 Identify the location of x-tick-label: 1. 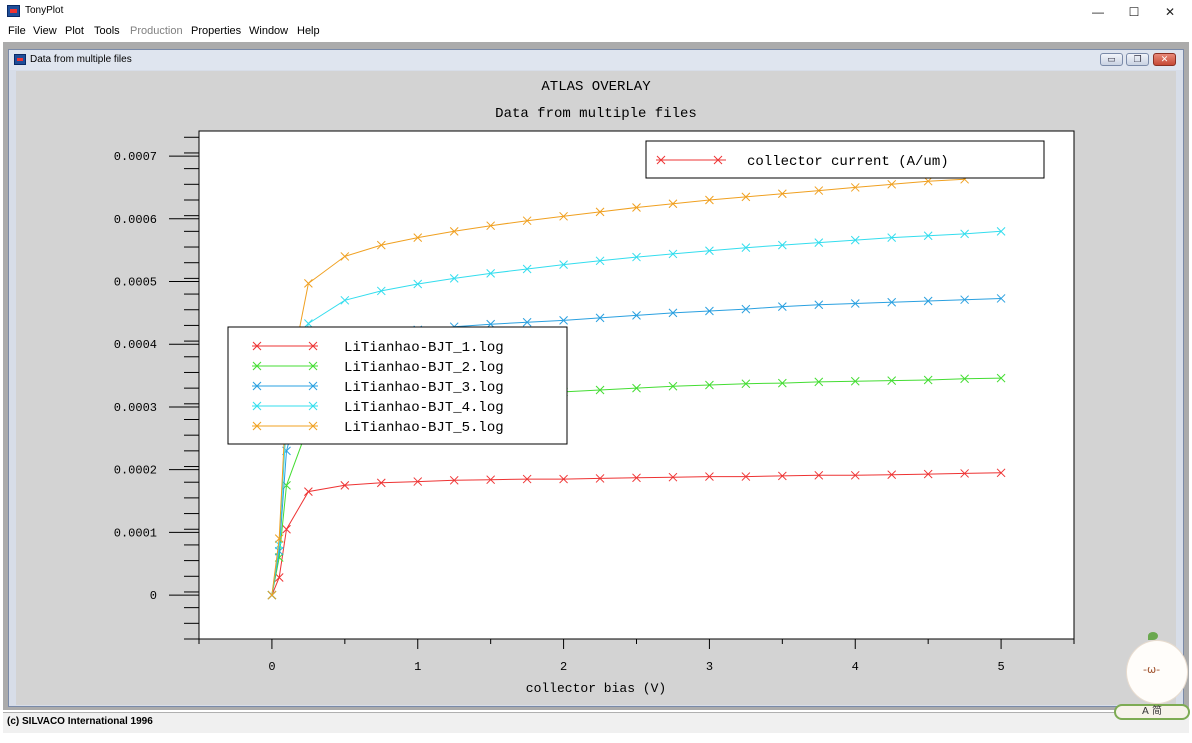
(417, 667).